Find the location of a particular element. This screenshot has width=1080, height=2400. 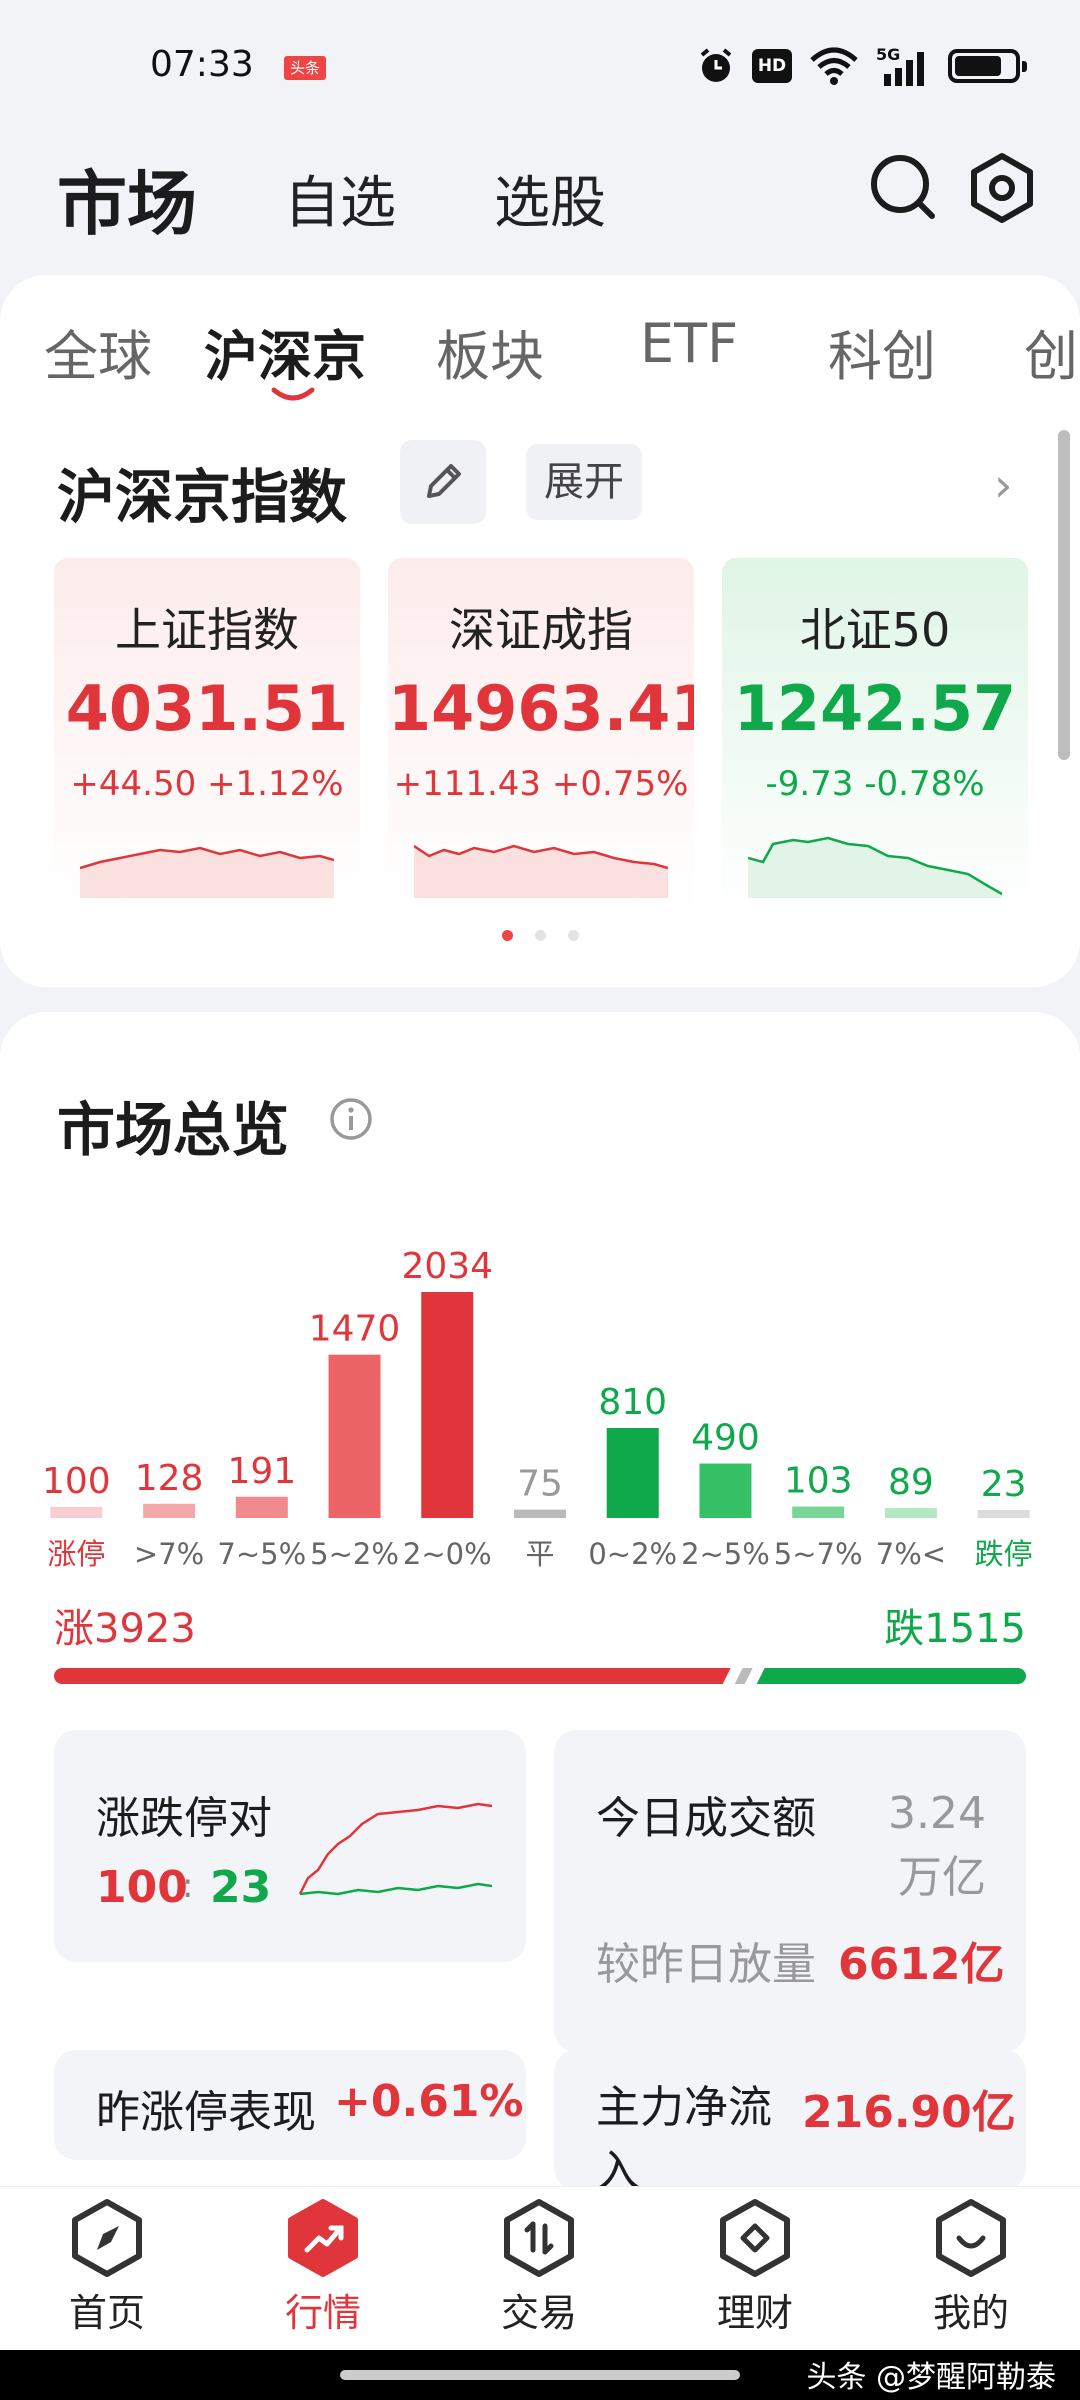

header-tab-stock-picker: 选股 is located at coordinates (550, 198).